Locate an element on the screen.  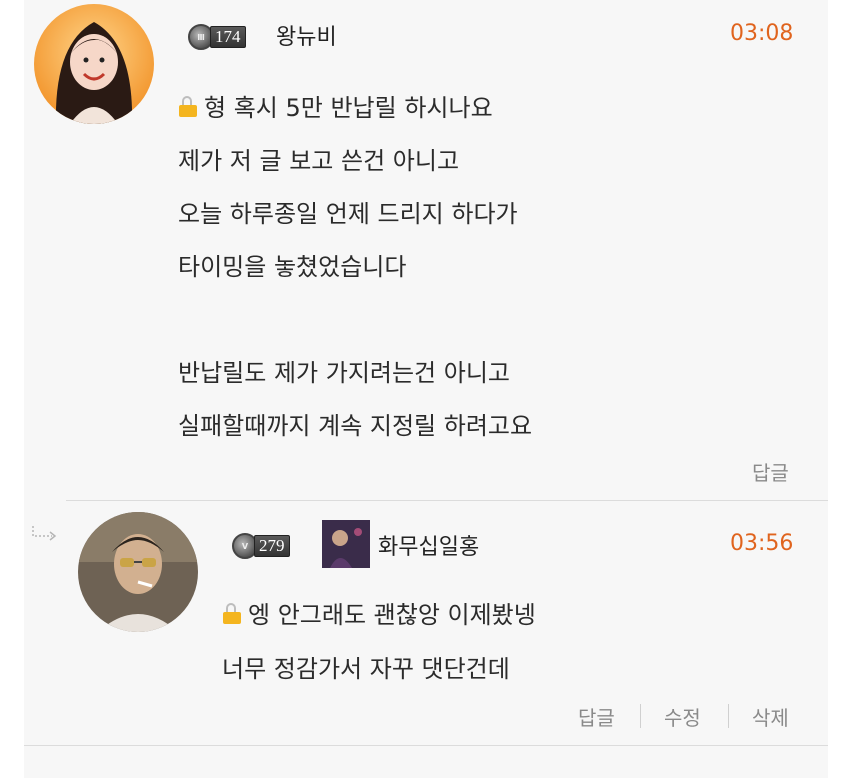
comment-line-1: 엥 안그래도 괜찮앙 이제봤넹 is located at coordinates (379, 612).